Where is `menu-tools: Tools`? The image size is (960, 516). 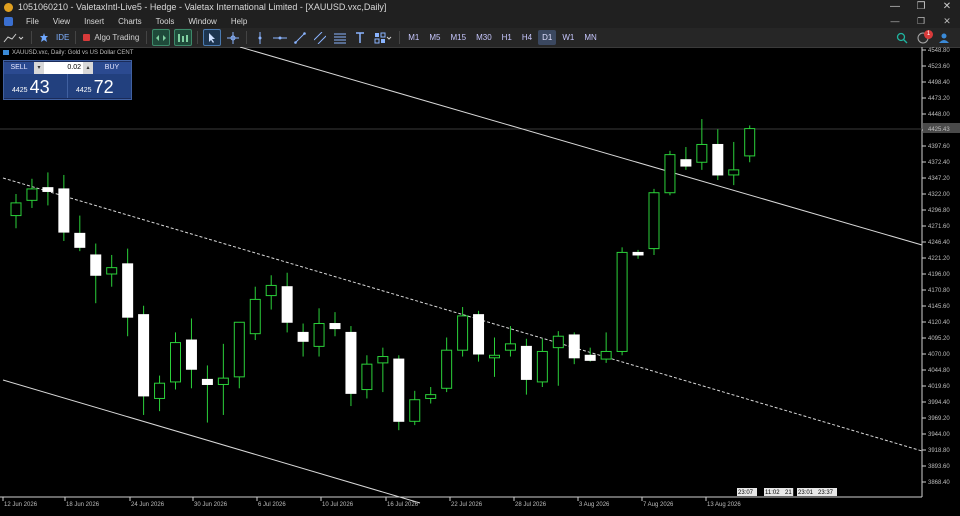
menu-tools: Tools is located at coordinates (165, 21).